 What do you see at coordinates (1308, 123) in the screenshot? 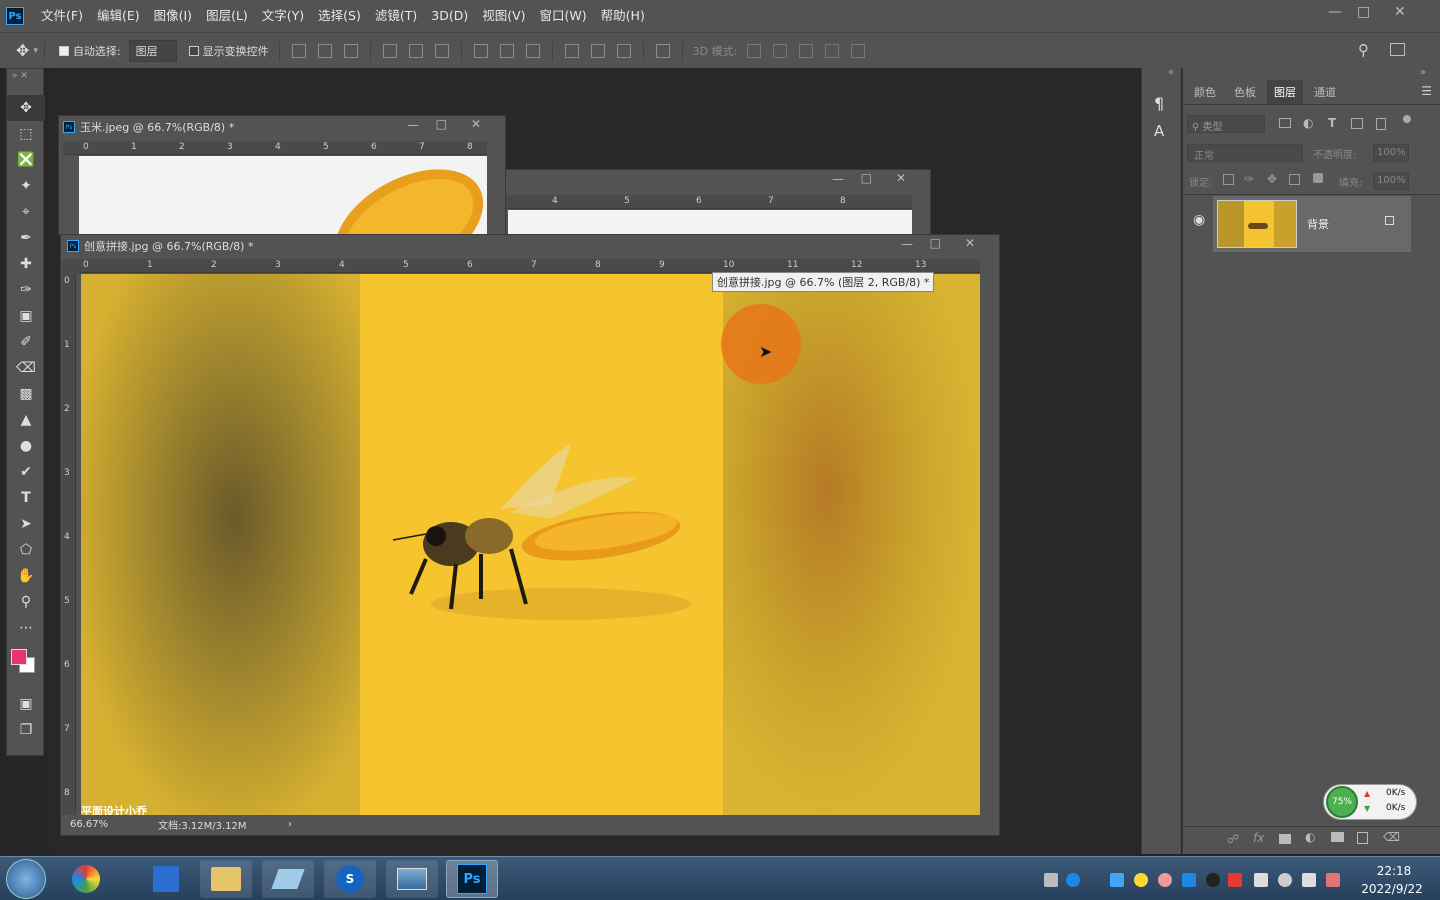
I see `filter-adjustment-icon: ◐` at bounding box center [1308, 123].